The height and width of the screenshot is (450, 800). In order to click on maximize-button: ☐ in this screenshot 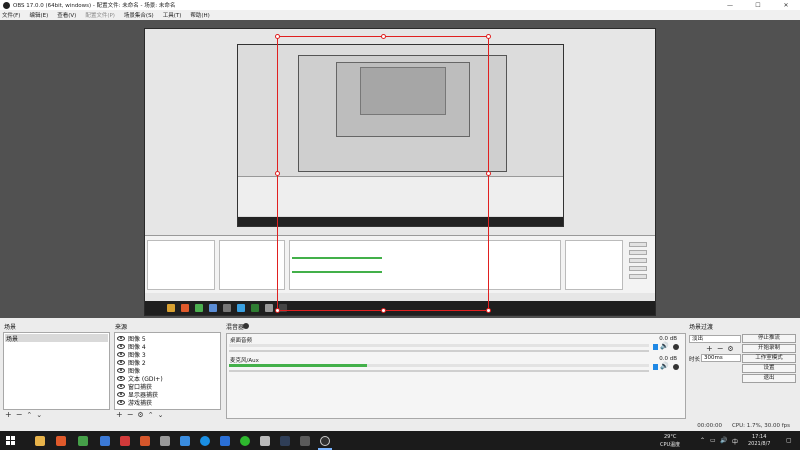, I will do `click(758, 5)`.